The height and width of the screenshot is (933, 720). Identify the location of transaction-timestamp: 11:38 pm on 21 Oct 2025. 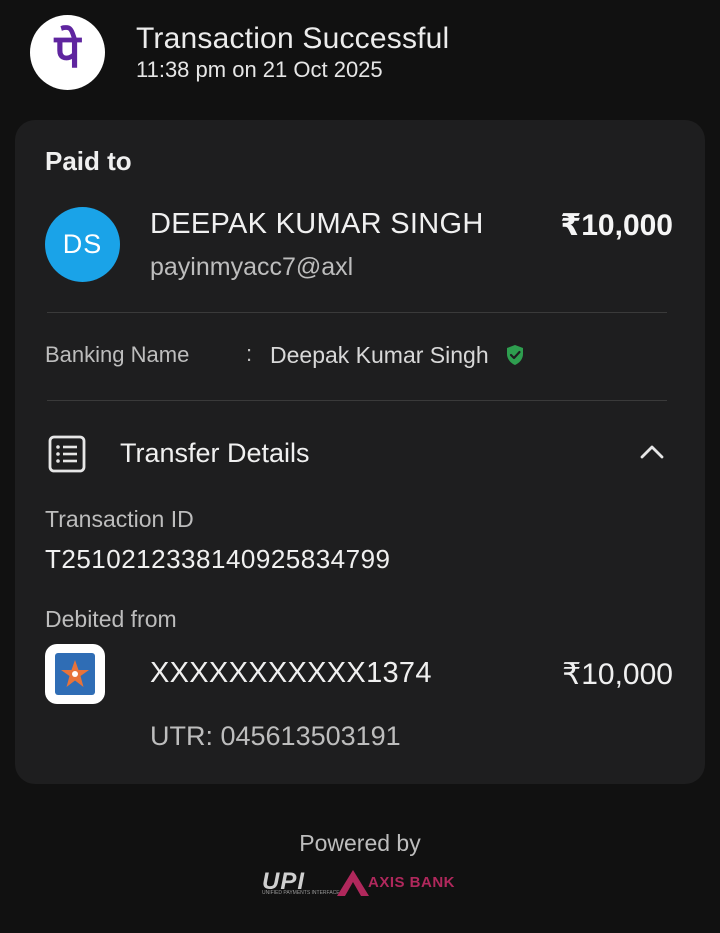
(259, 69).